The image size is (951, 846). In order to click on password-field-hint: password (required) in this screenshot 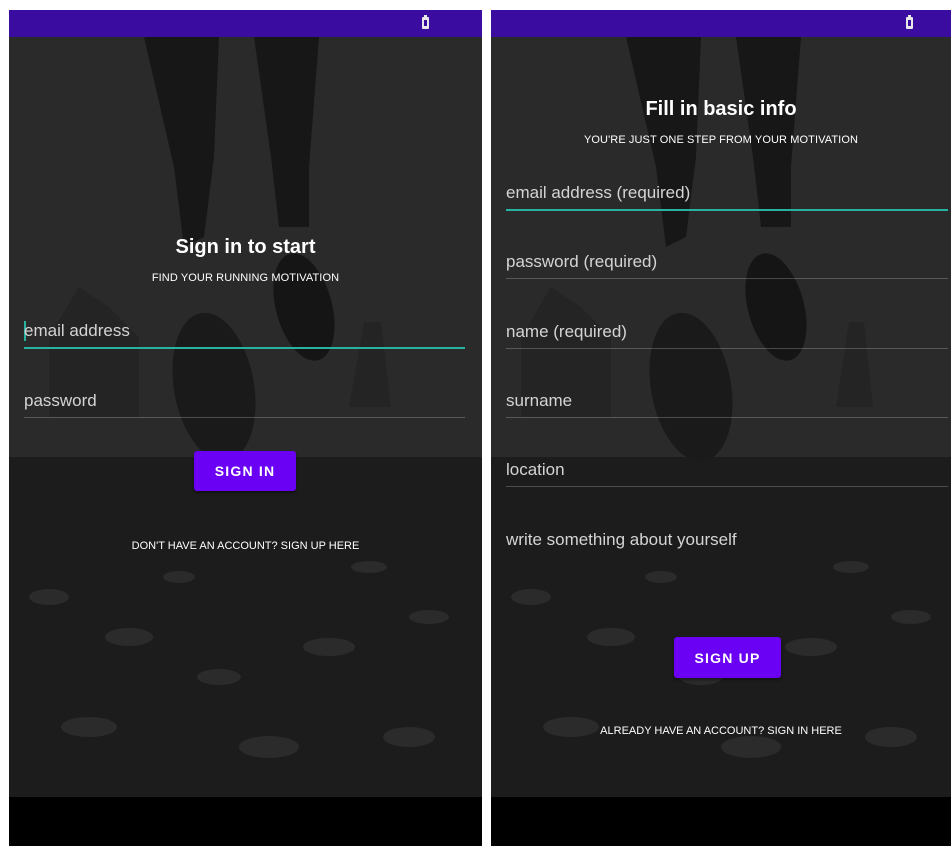, I will do `click(582, 261)`.